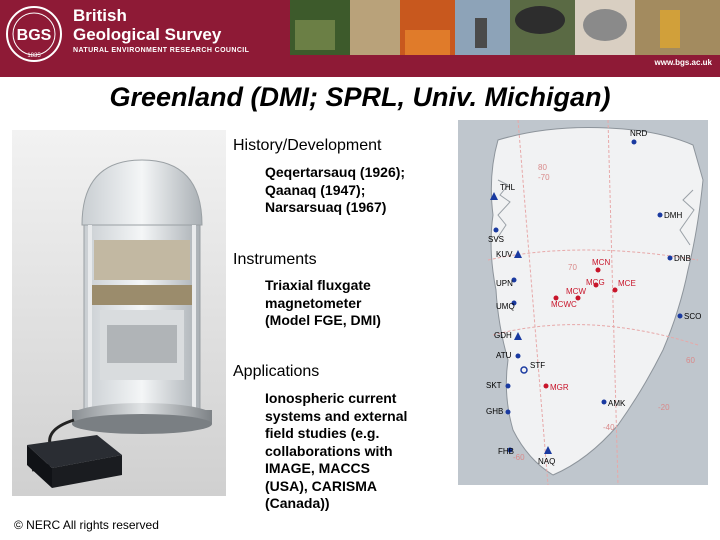  I want to click on heading-applications: Applications, so click(276, 371).